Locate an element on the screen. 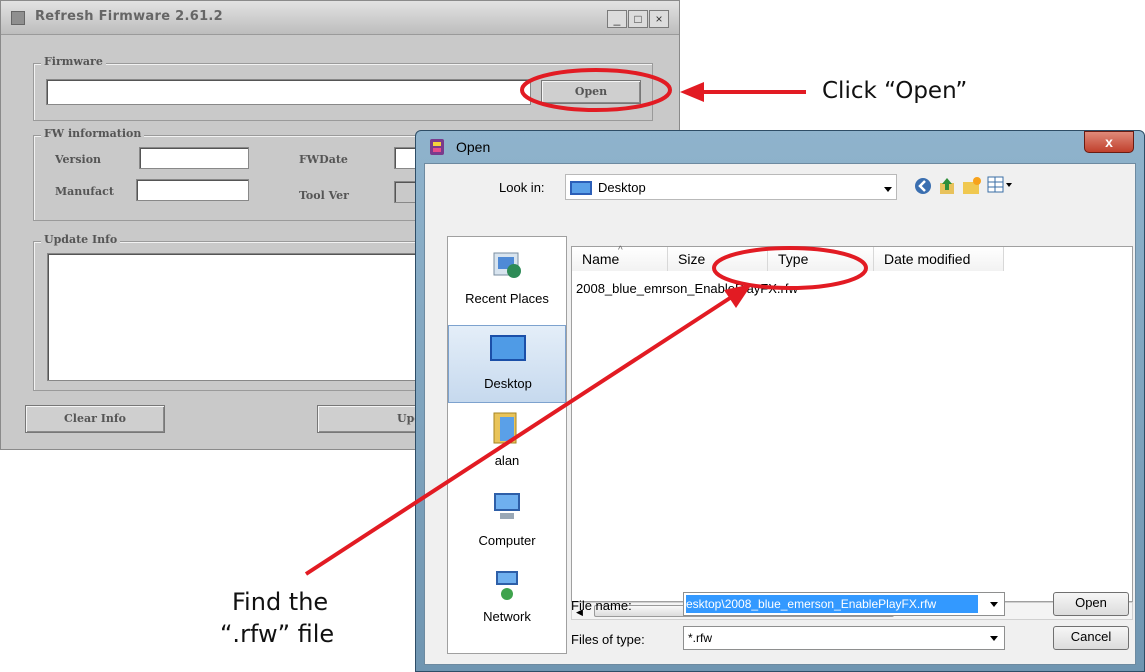 The width and height of the screenshot is (1145, 672). annotation-click-open: Click “Open” is located at coordinates (895, 91).